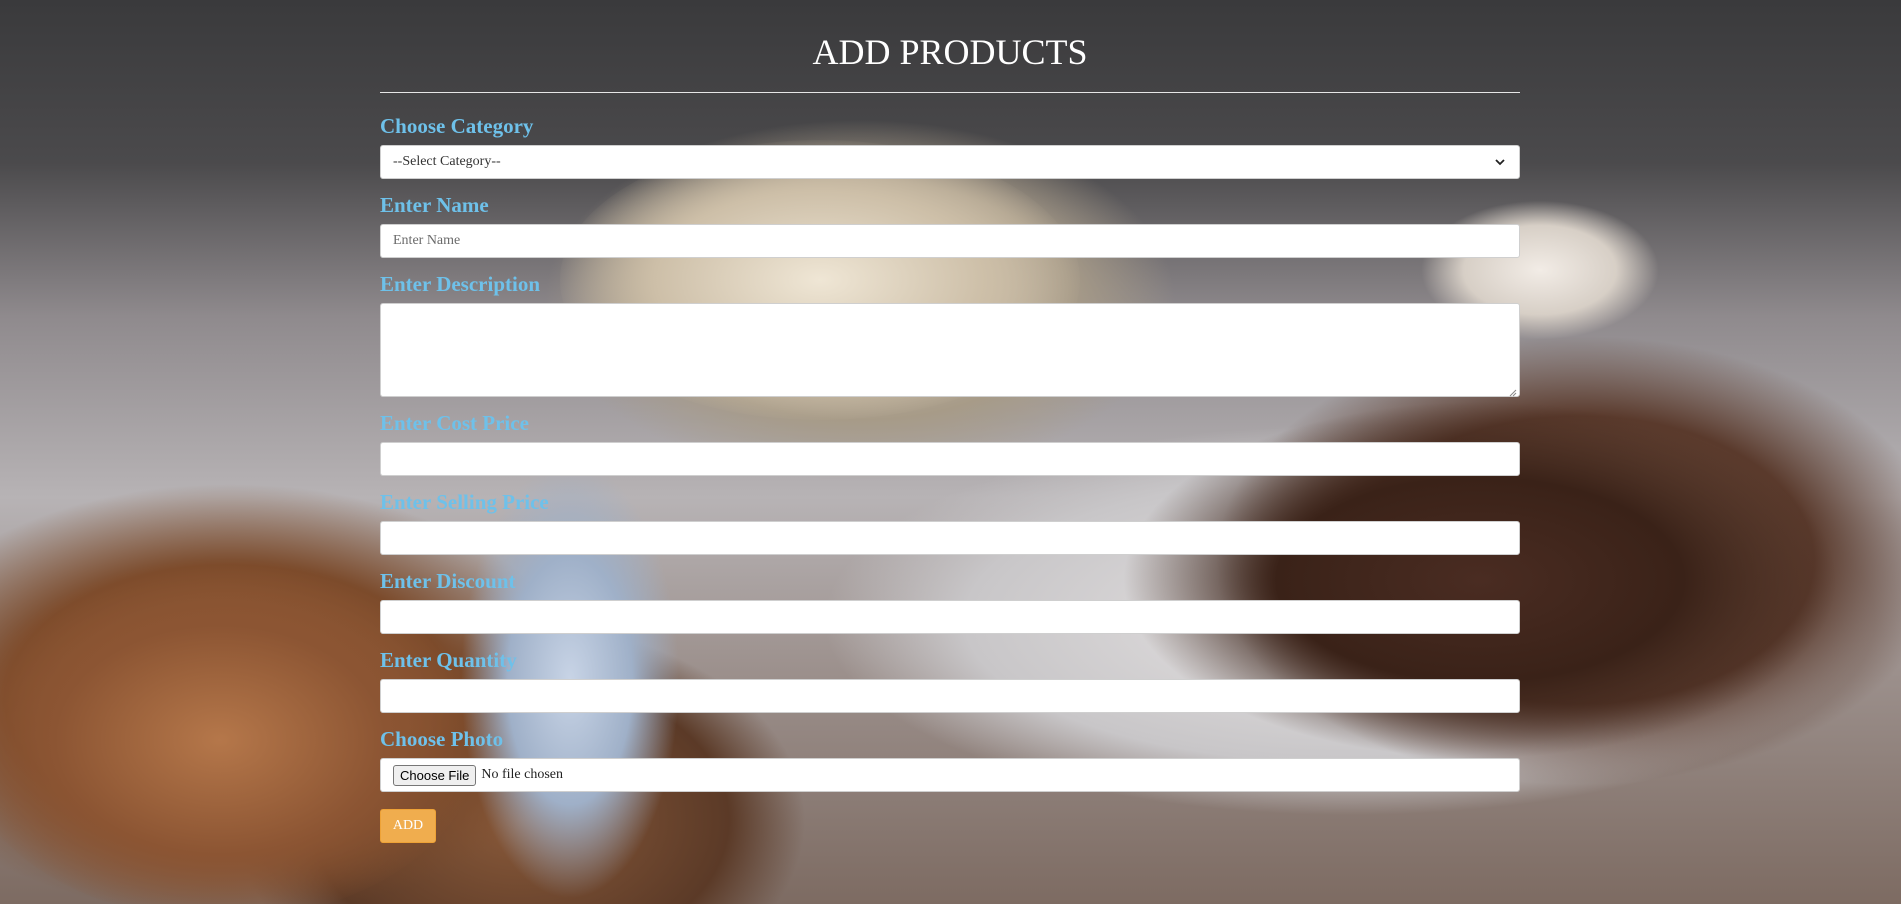  What do you see at coordinates (522, 774) in the screenshot?
I see `file-status-text: No file chosen` at bounding box center [522, 774].